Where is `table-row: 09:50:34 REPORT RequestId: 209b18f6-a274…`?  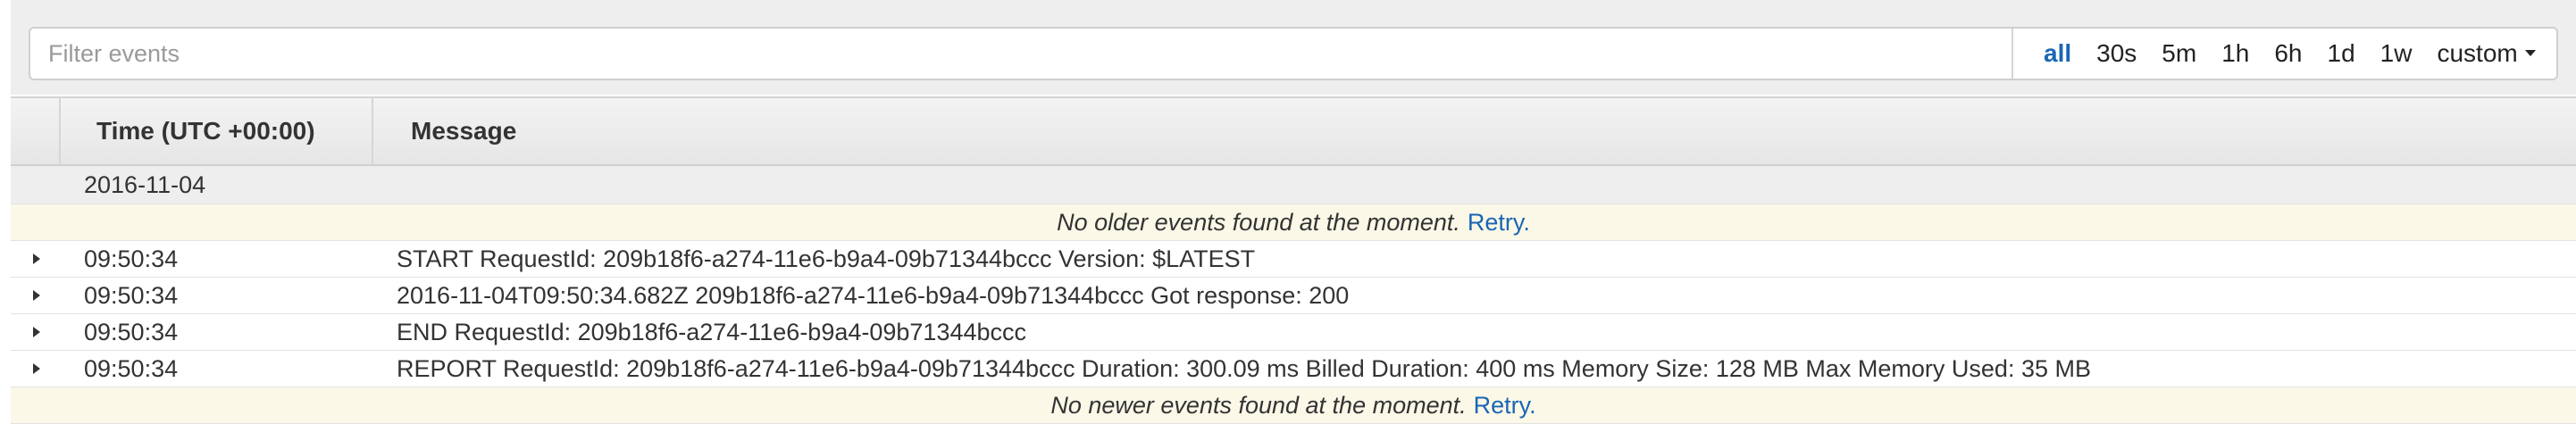
table-row: 09:50:34 REPORT RequestId: 209b18f6-a274… is located at coordinates (1294, 369).